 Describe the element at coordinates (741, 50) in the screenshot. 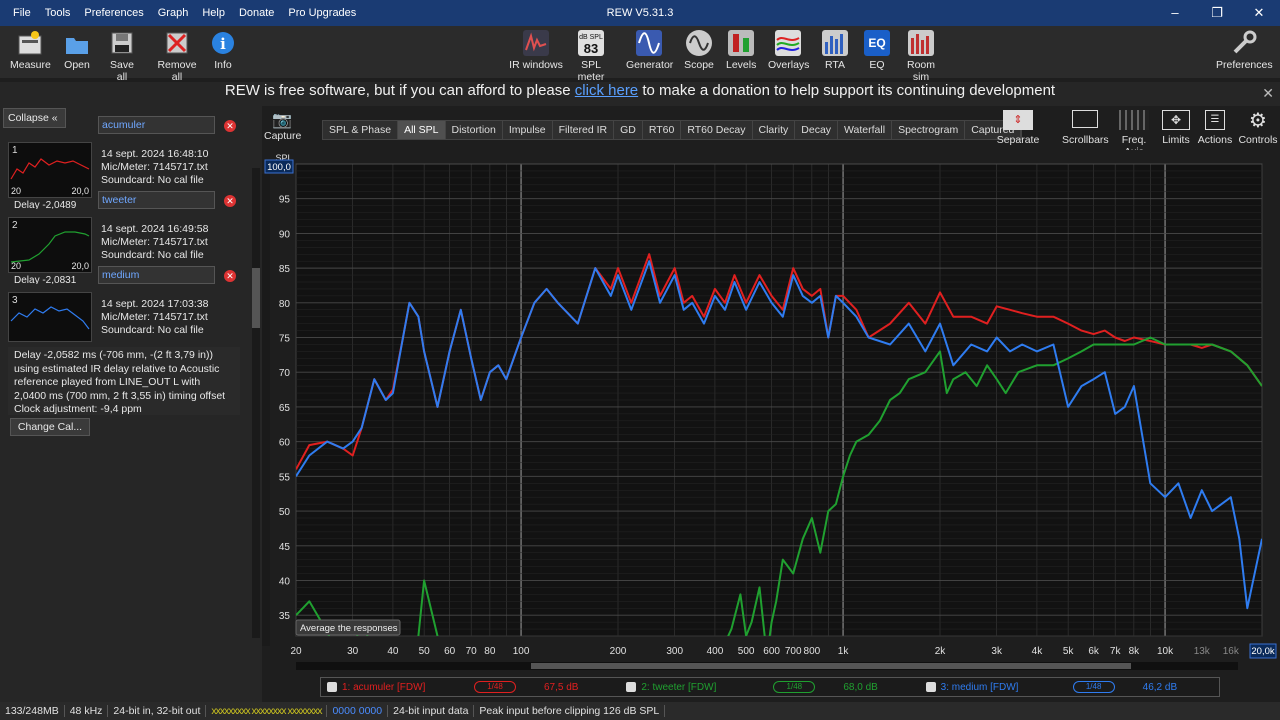

I see `levels-button: Levels` at that location.